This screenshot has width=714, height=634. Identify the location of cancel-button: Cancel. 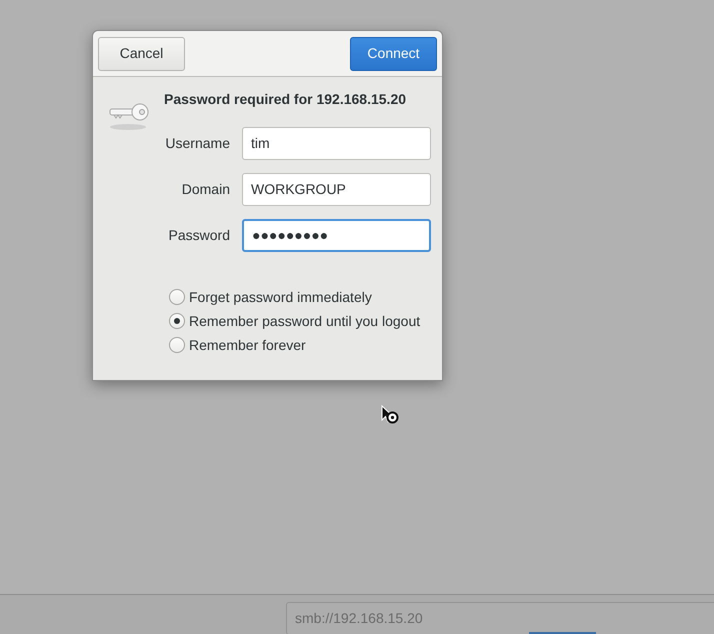
(141, 53).